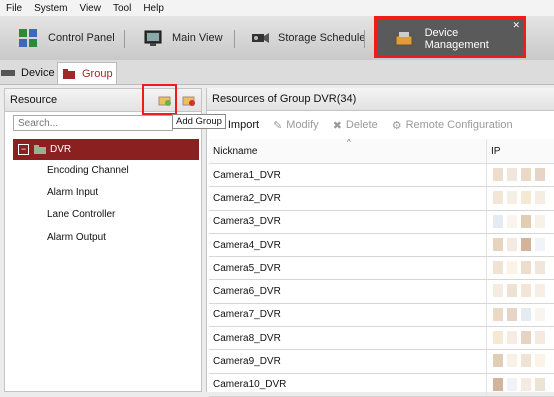 This screenshot has width=554, height=397. Describe the element at coordinates (348, 384) in the screenshot. I see `nickname-cell: Camera10_DVR` at that location.